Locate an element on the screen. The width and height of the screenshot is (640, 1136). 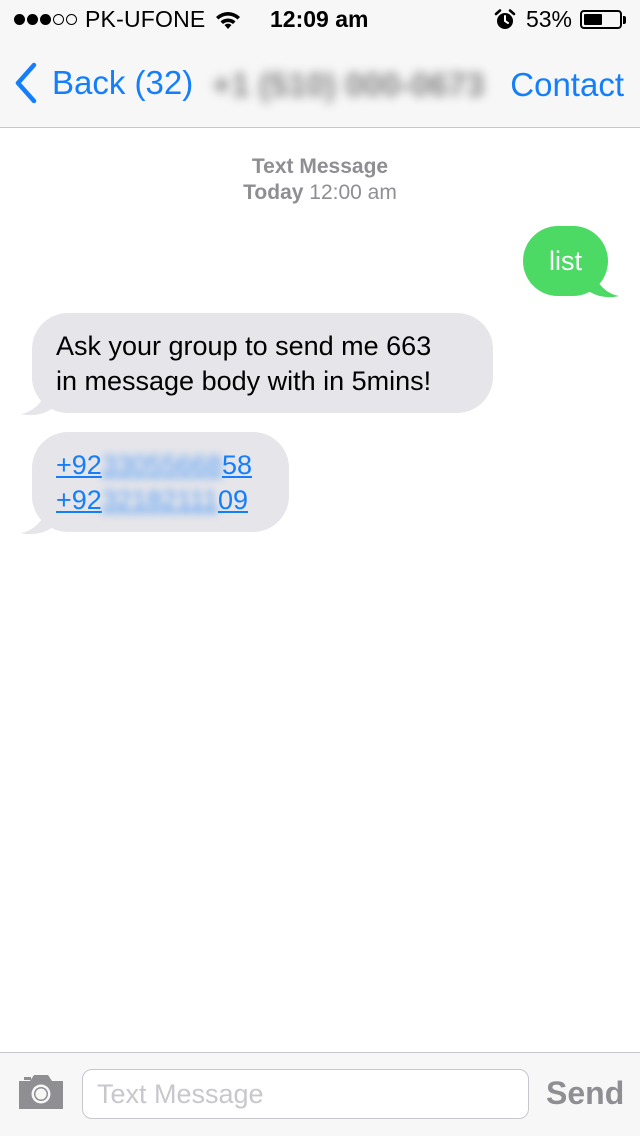
chevron-left-icon is located at coordinates (26, 83).